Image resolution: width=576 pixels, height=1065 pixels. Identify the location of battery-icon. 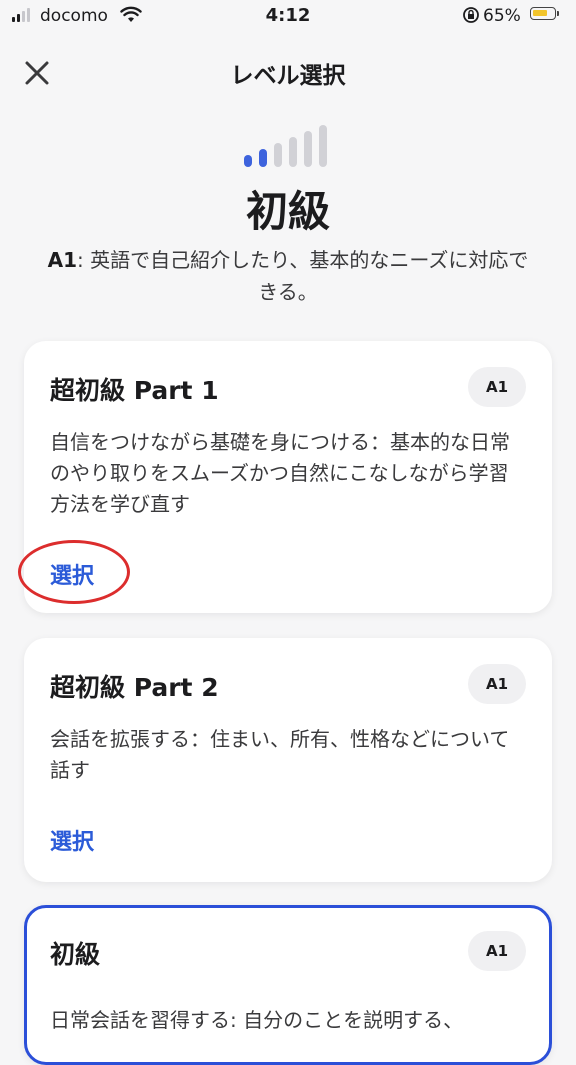
(544, 13).